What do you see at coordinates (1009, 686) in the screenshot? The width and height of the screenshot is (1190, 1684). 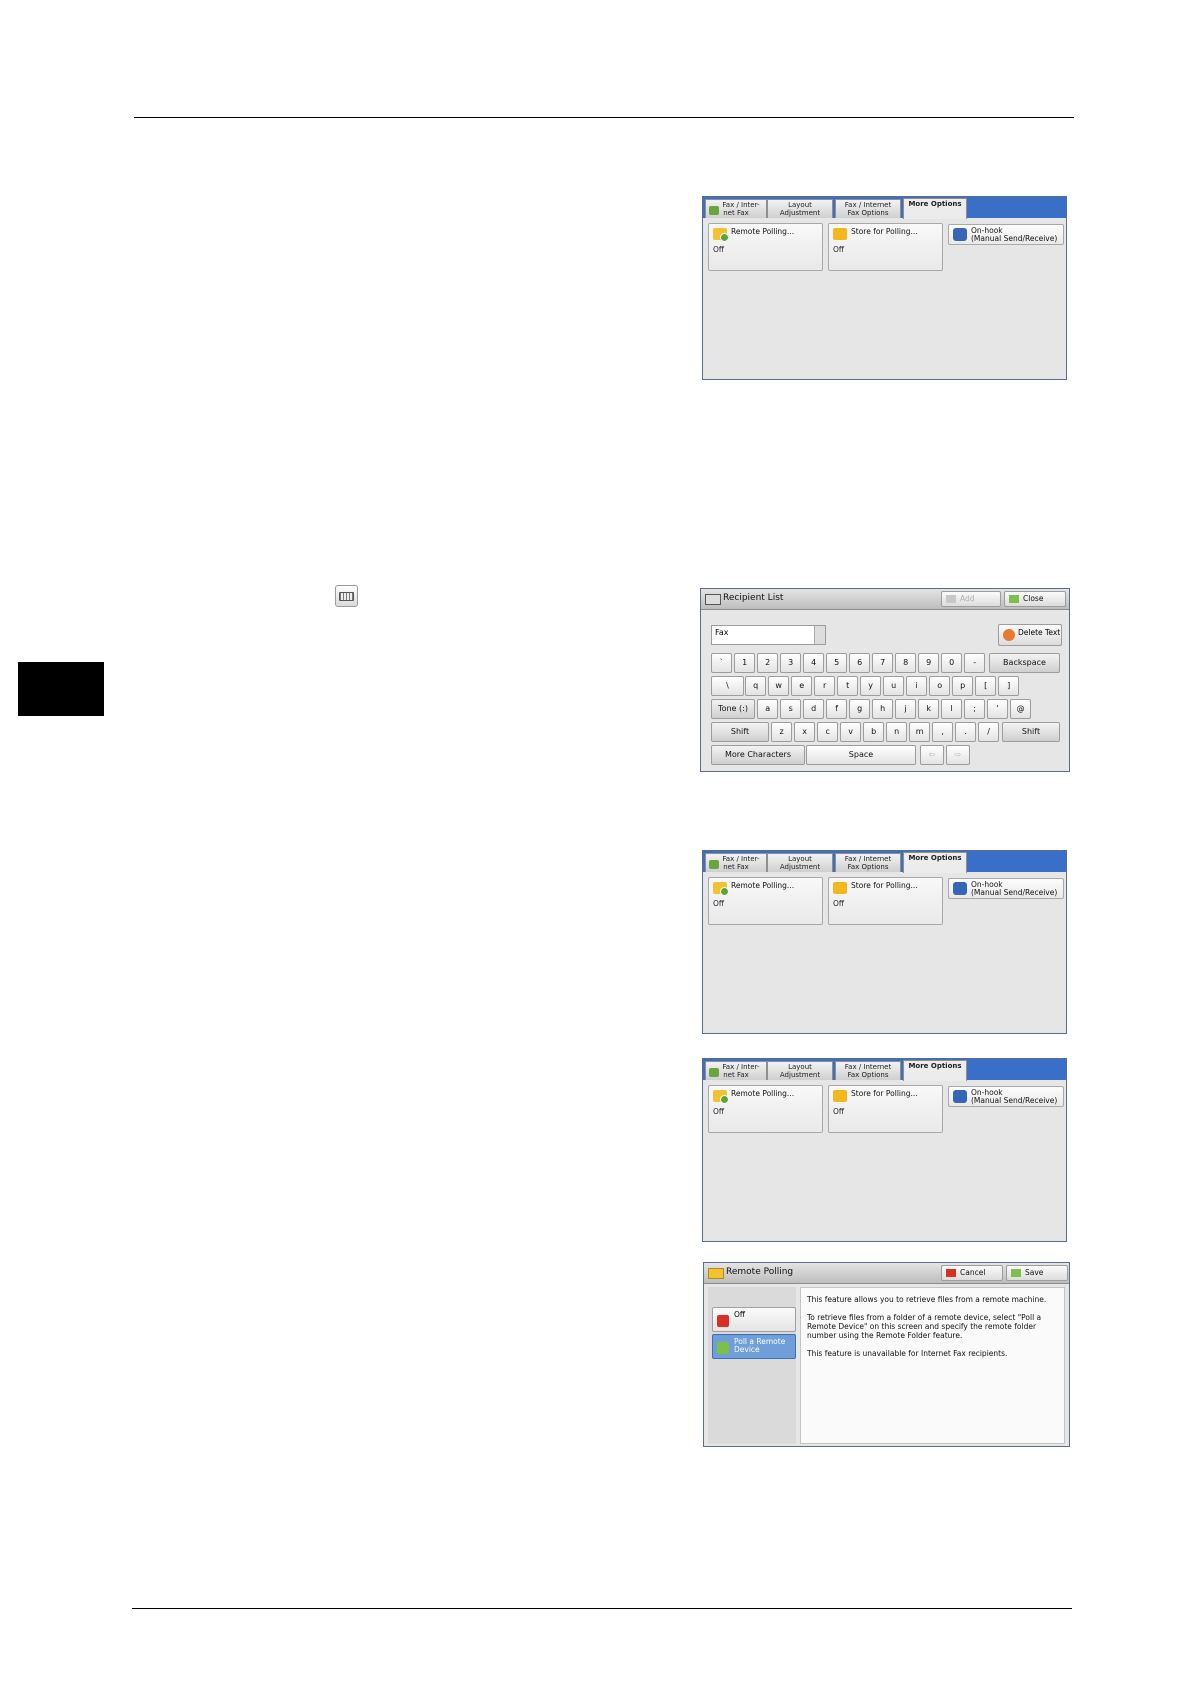 I see `key: ]` at bounding box center [1009, 686].